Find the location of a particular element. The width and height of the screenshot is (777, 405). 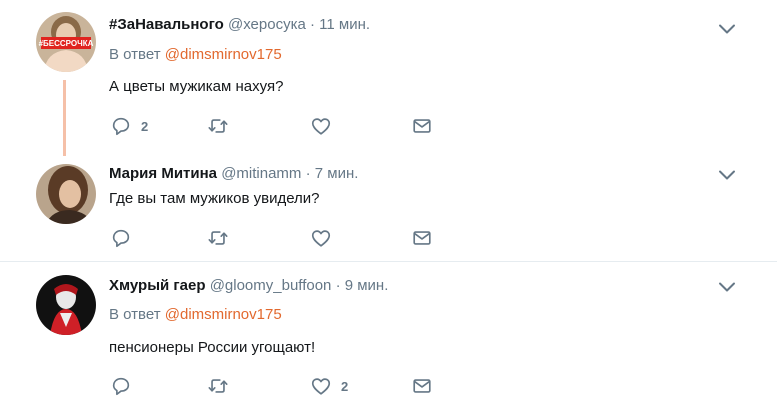

handle: @херосука is located at coordinates (267, 24).